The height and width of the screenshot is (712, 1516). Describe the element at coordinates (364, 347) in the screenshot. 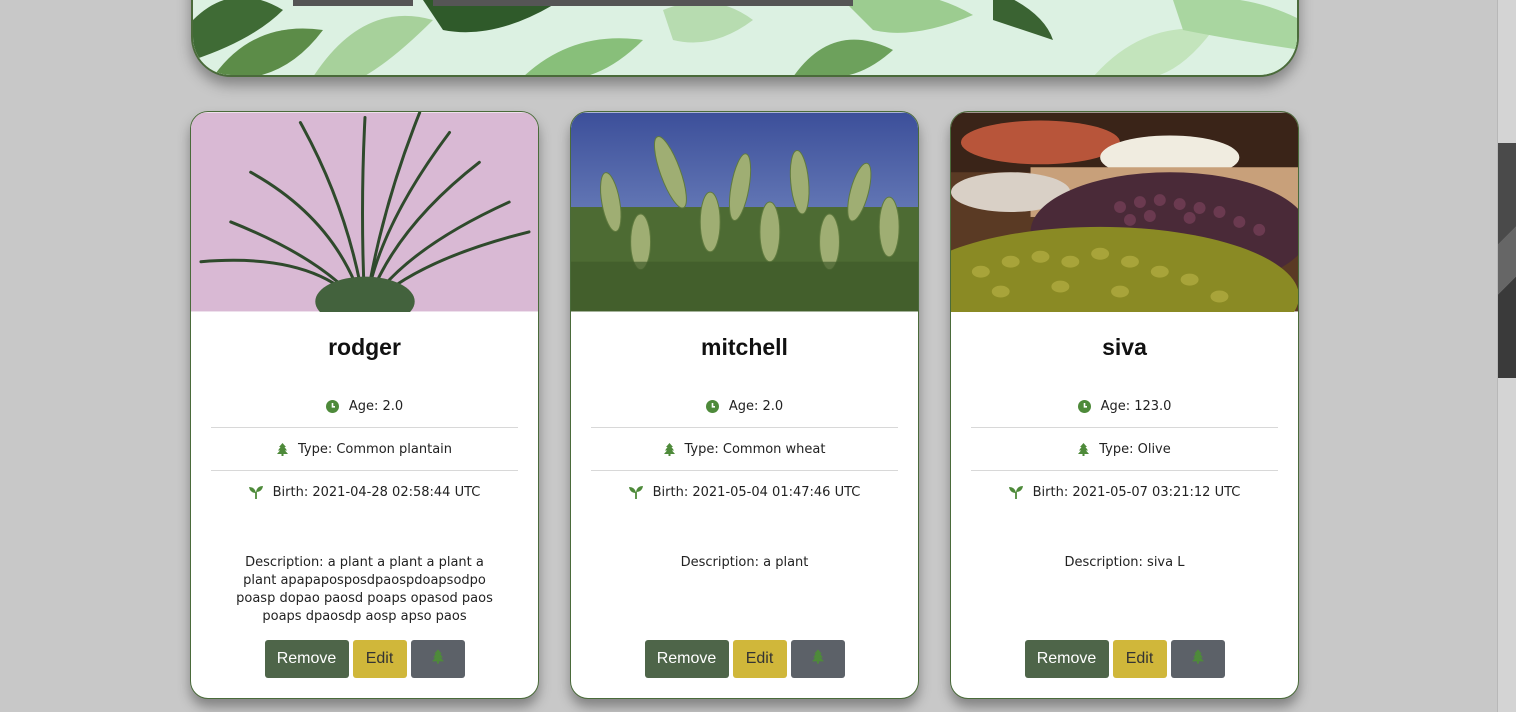

I see `plant-name: rodger` at that location.